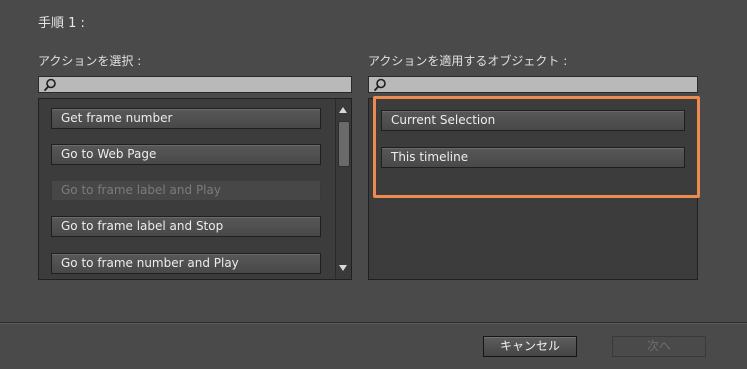  What do you see at coordinates (344, 144) in the screenshot?
I see `scroll-thumb` at bounding box center [344, 144].